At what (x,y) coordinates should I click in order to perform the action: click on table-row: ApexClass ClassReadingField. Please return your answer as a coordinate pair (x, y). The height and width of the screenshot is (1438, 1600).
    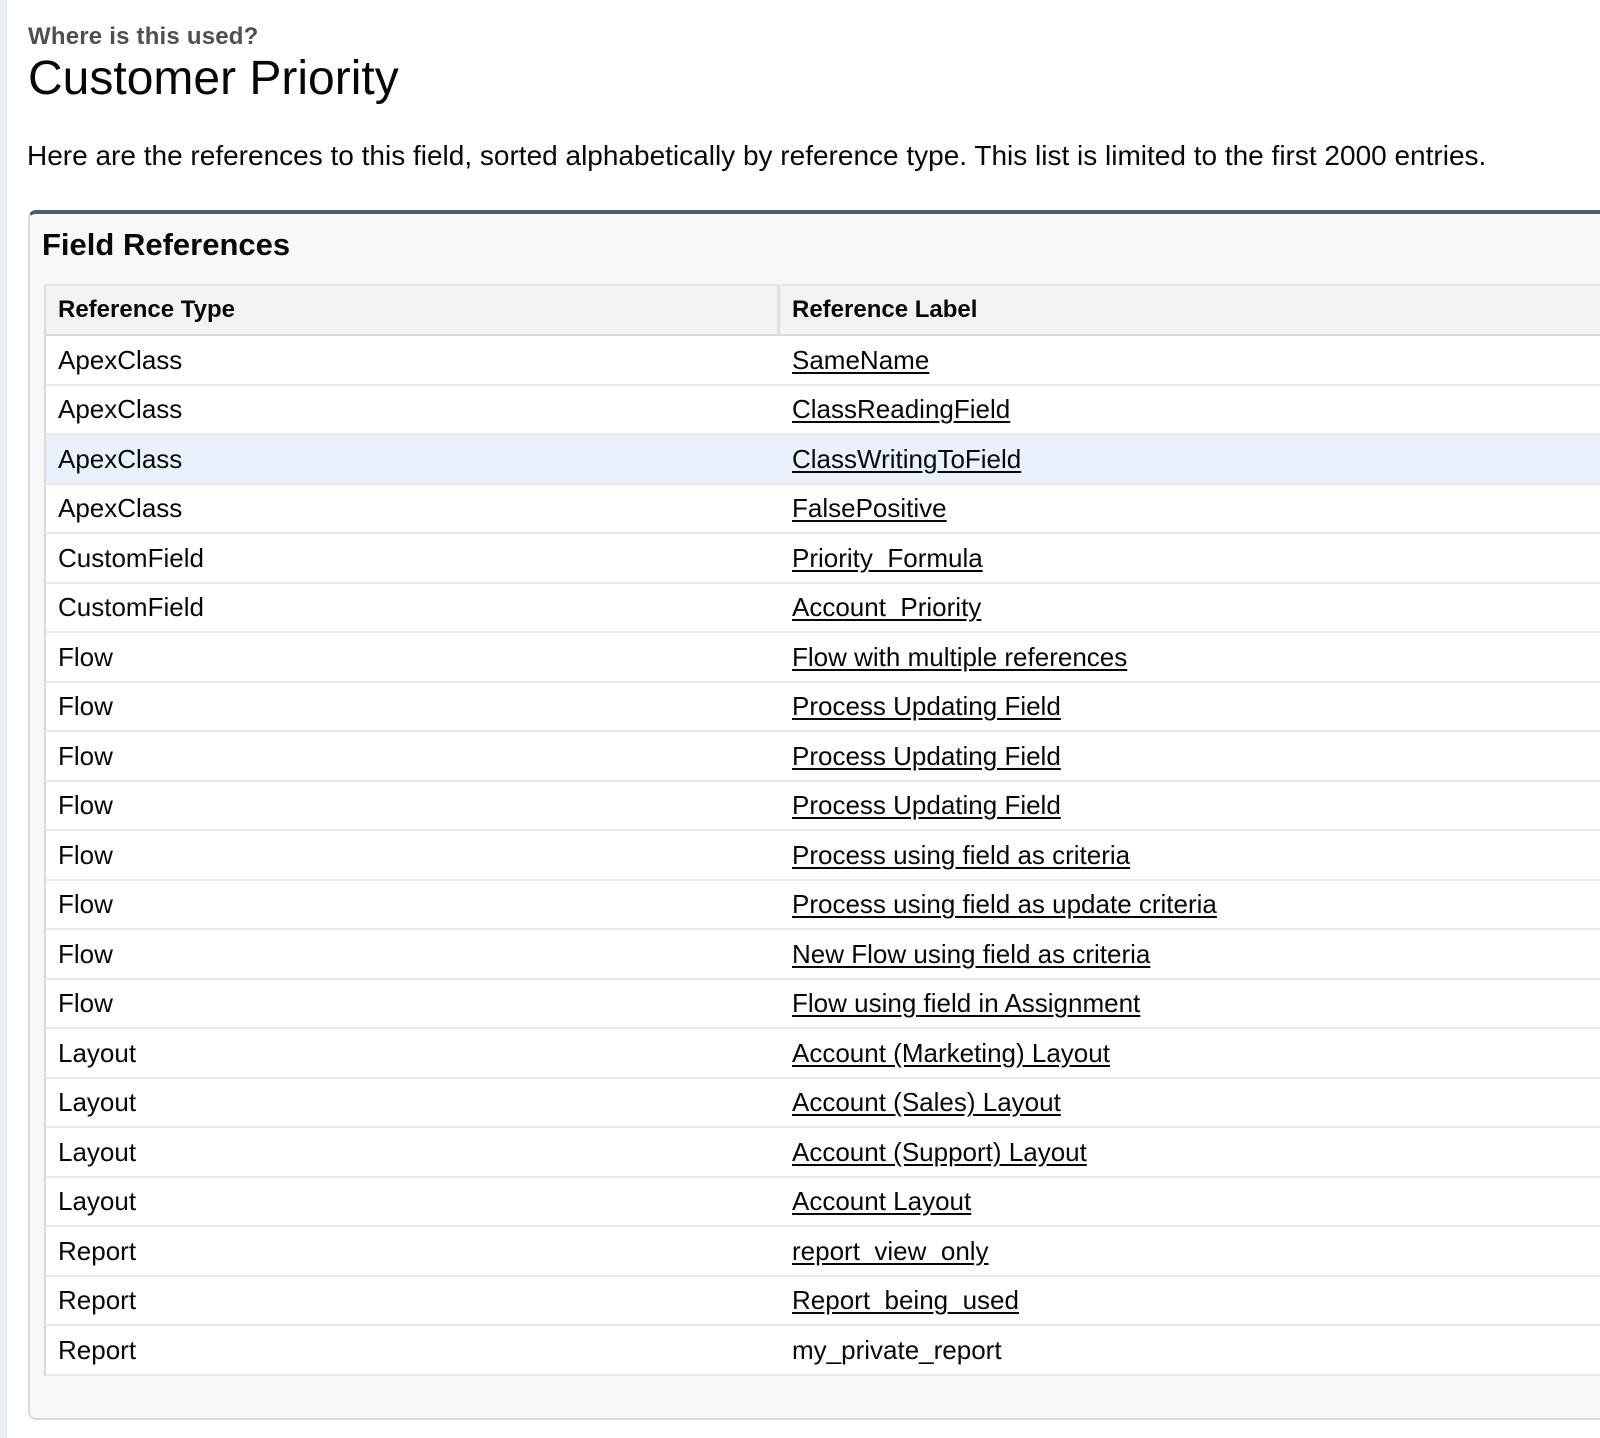
    Looking at the image, I should click on (823, 410).